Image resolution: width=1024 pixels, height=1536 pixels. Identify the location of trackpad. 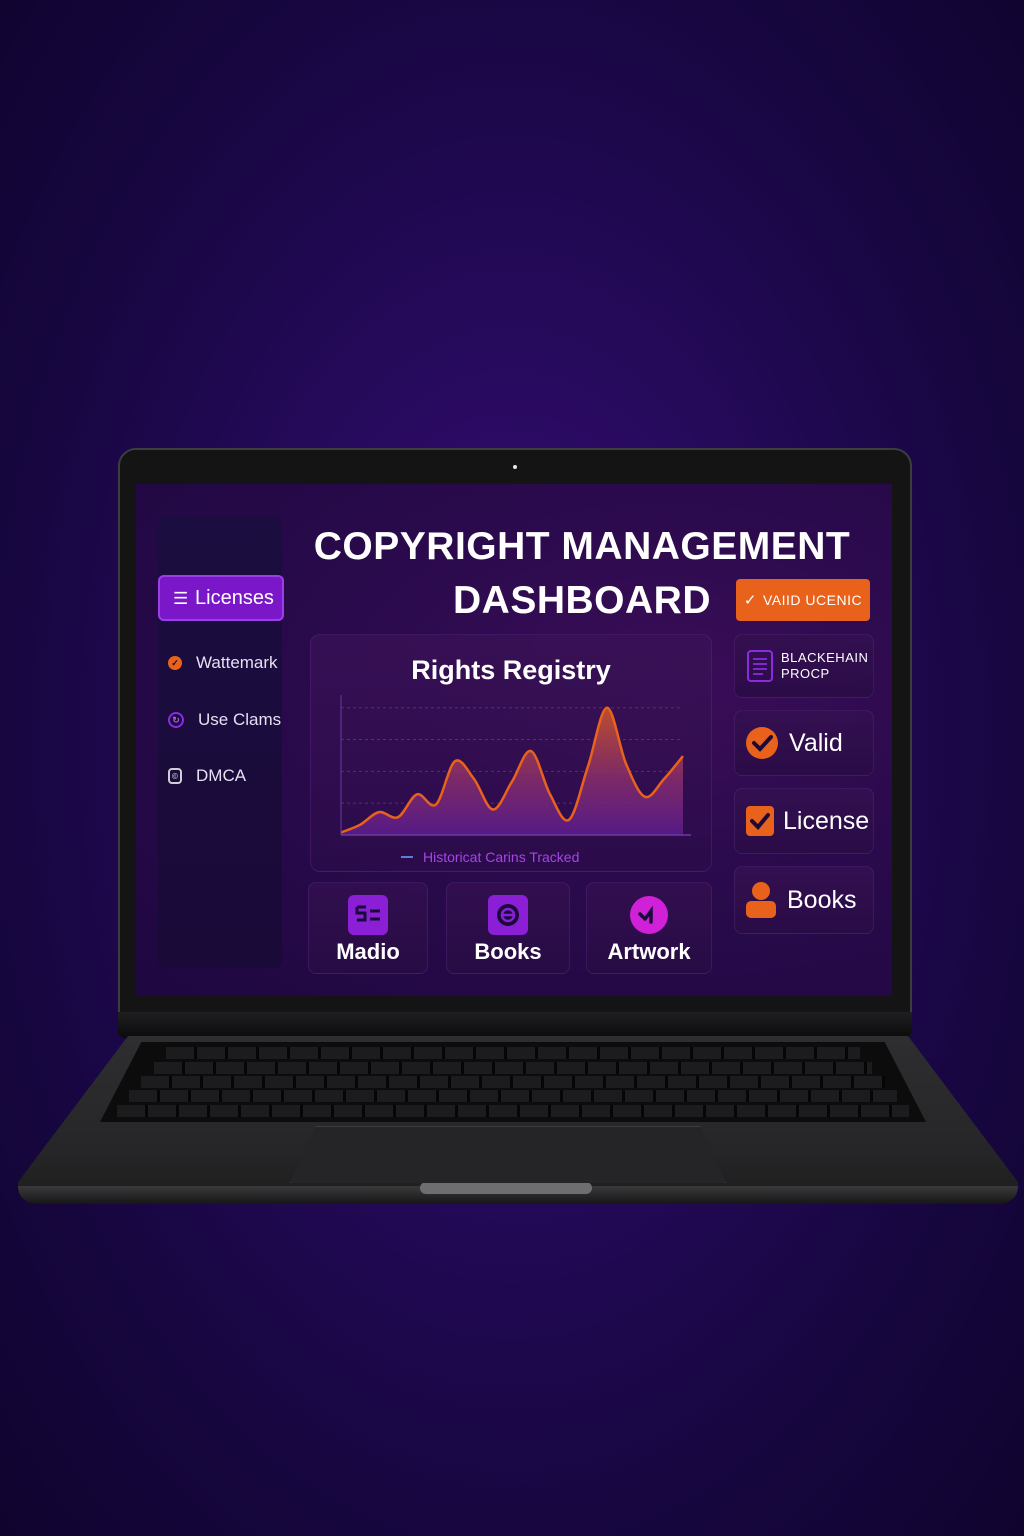
(508, 1154).